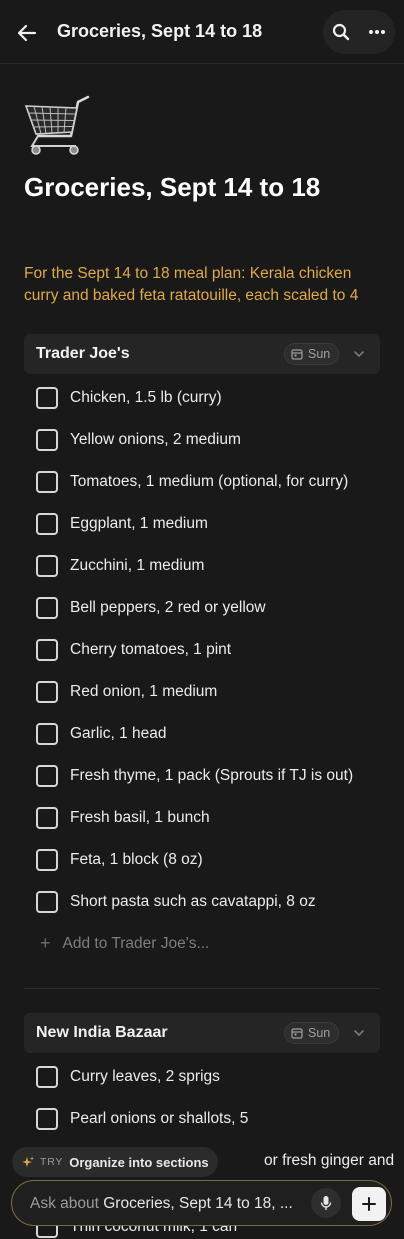 Image resolution: width=404 pixels, height=1239 pixels. I want to click on item-label: Feta, 1 block (8 oz), so click(136, 860).